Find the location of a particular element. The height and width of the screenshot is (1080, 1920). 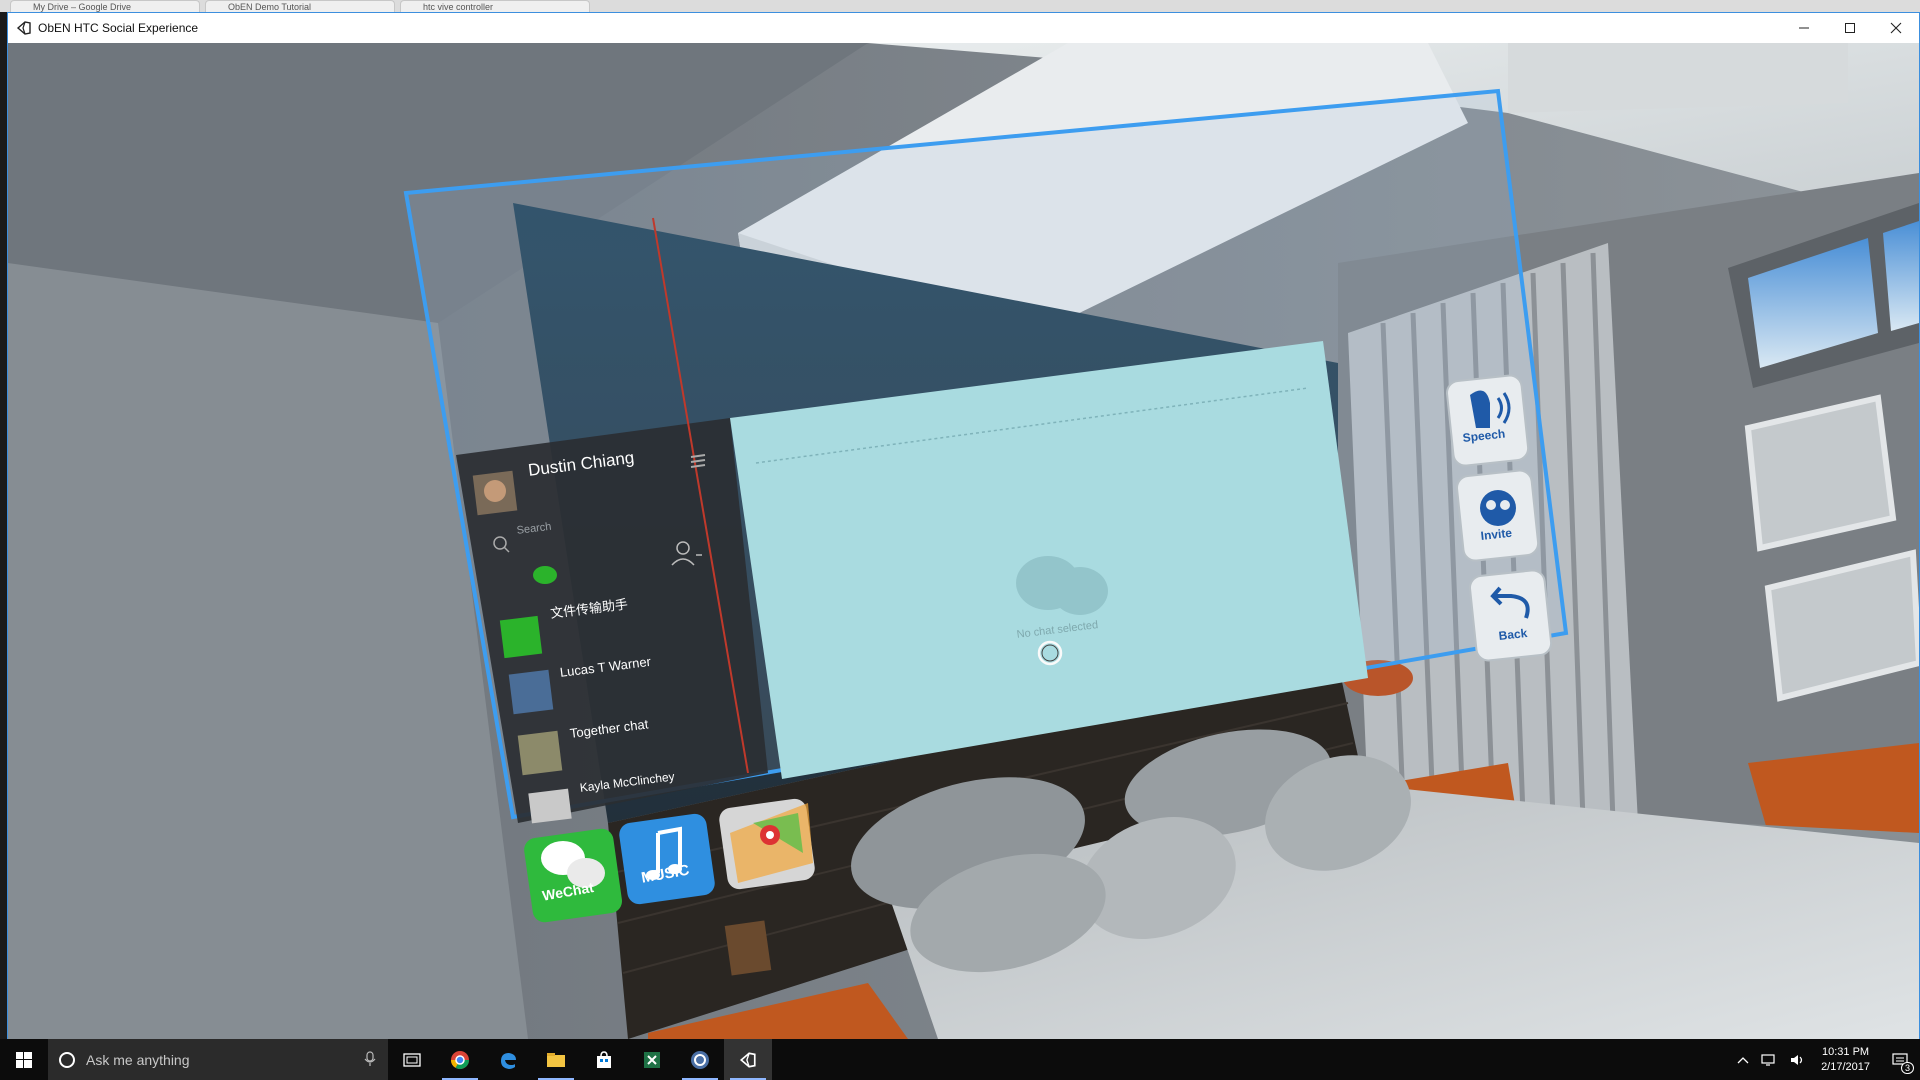

excel-taskbar-button is located at coordinates (652, 1059).